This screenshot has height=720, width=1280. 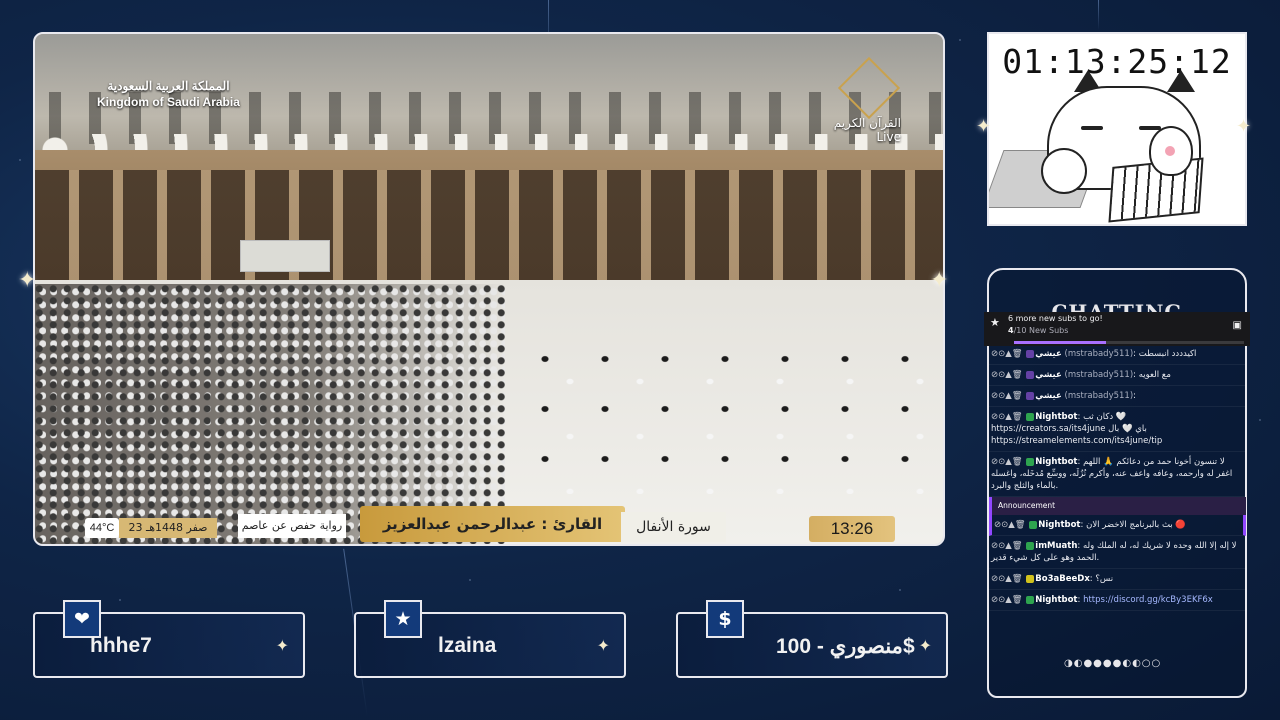 What do you see at coordinates (102, 528) in the screenshot?
I see `temperature: 44°C` at bounding box center [102, 528].